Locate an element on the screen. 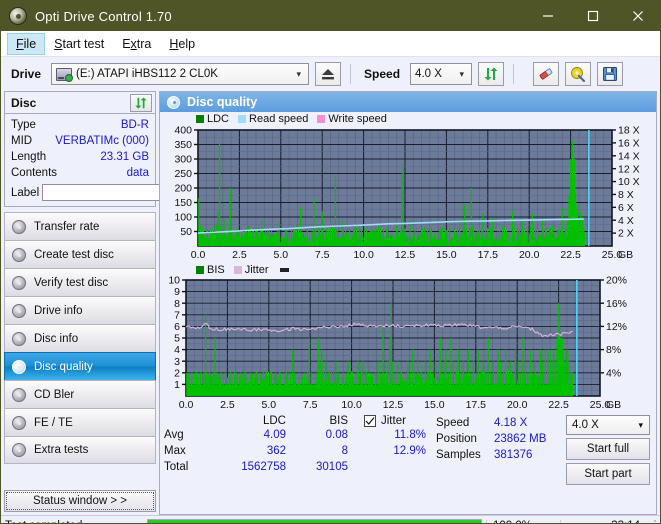  disc-key-contents: Contents is located at coordinates (34, 173).